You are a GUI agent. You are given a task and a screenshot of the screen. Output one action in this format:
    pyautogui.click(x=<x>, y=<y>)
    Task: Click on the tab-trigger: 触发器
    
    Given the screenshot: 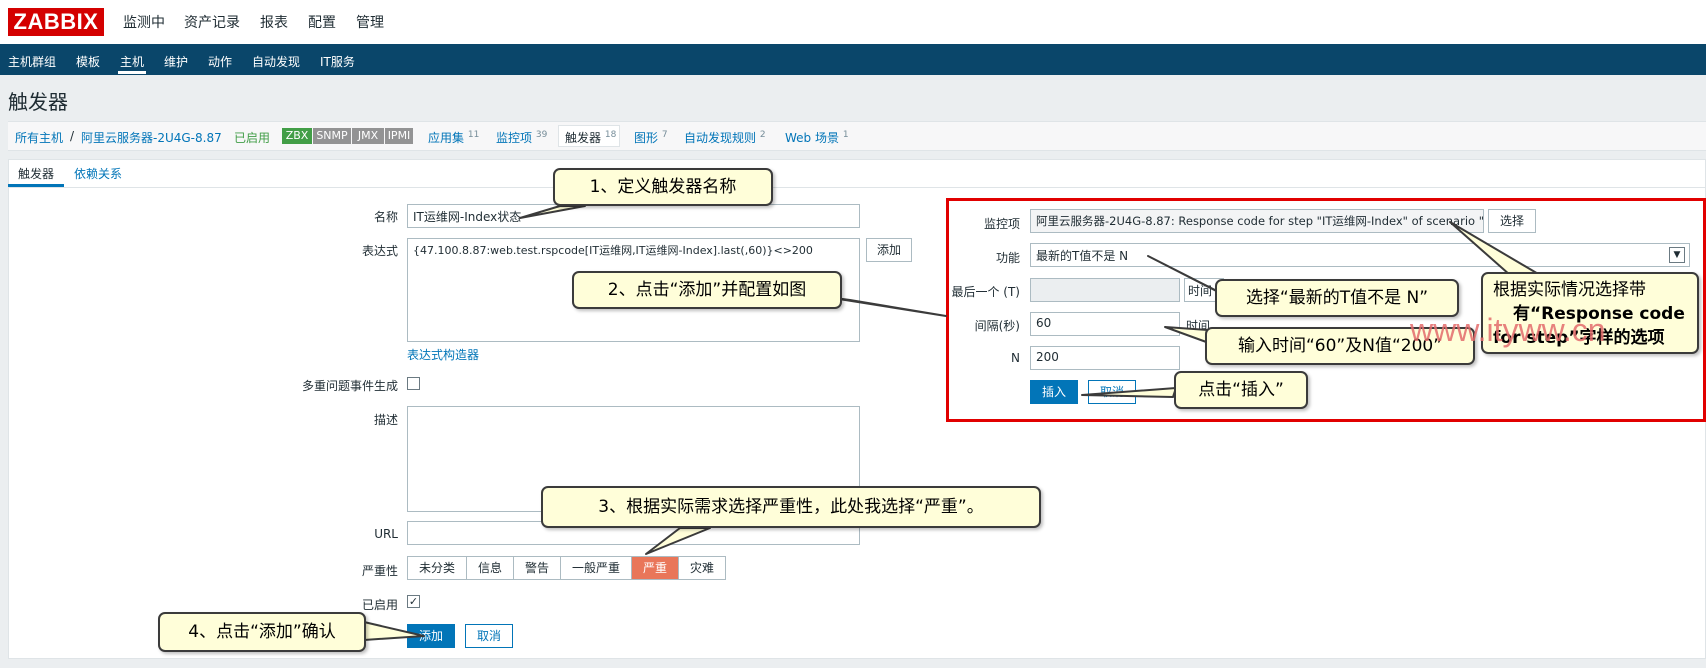 What is the action you would take?
    pyautogui.click(x=36, y=173)
    